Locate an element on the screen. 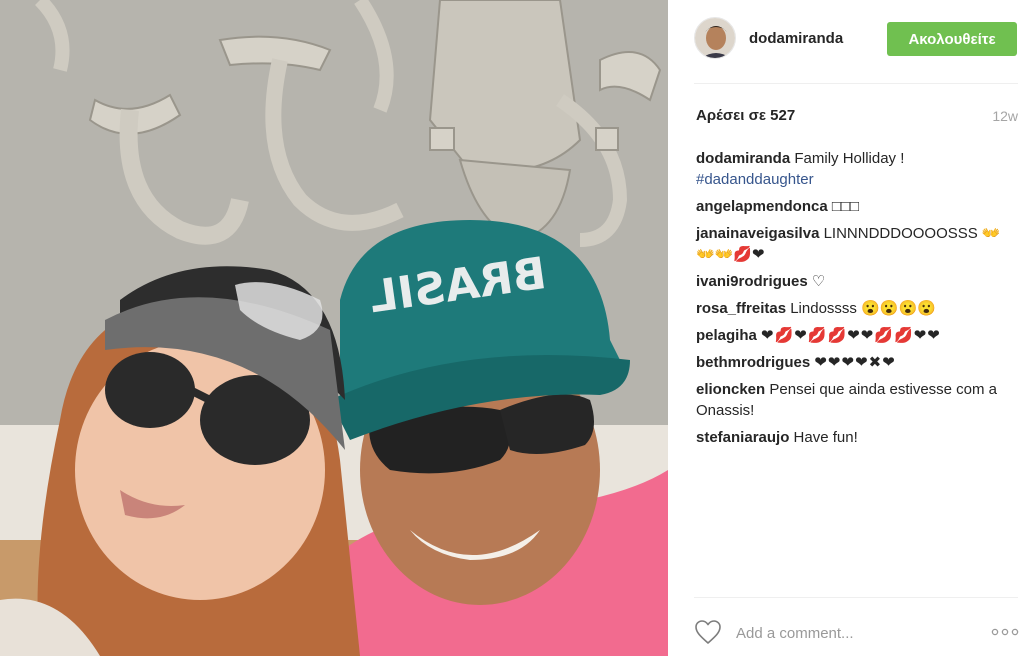  follow-button: Ακολουθείτε is located at coordinates (952, 39).